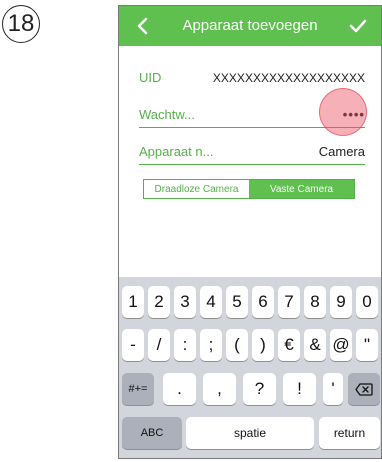  I want to click on key-hyphen: -, so click(133, 345).